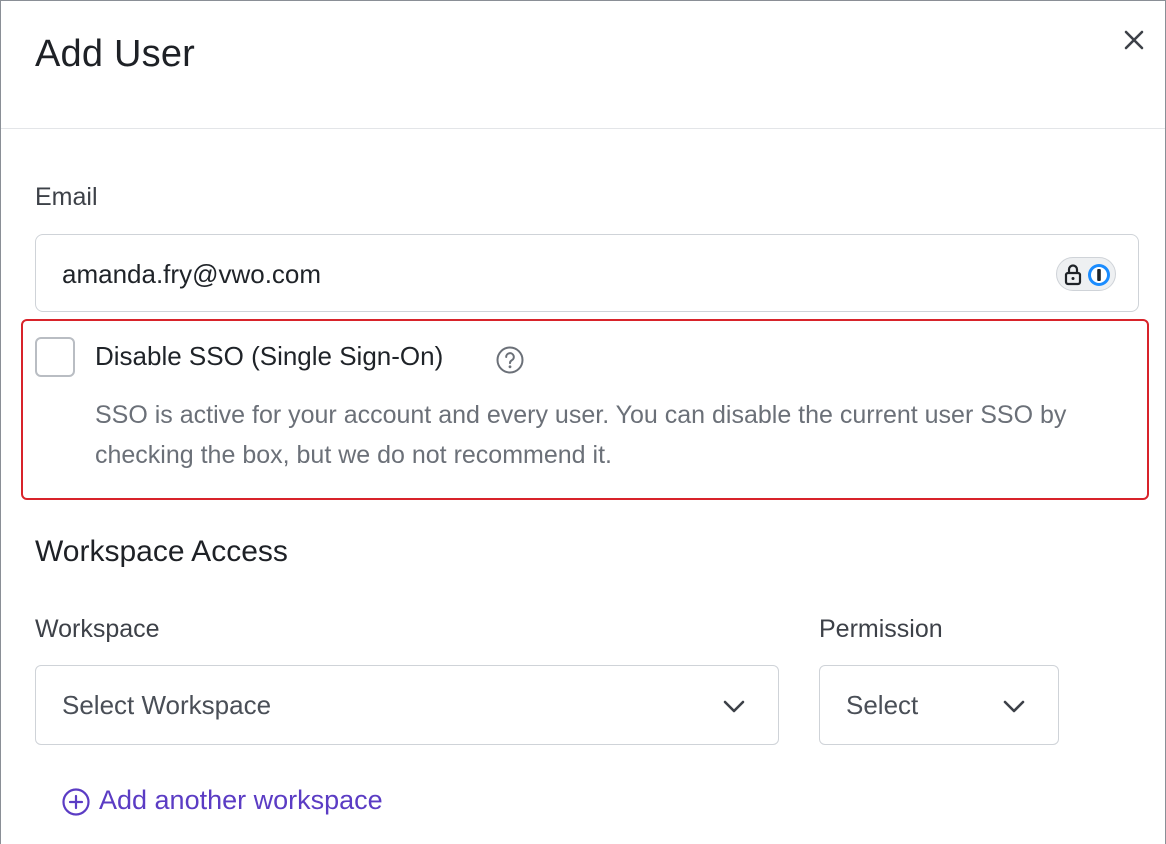 Image resolution: width=1166 pixels, height=844 pixels. I want to click on password-manager-button, so click(1086, 274).